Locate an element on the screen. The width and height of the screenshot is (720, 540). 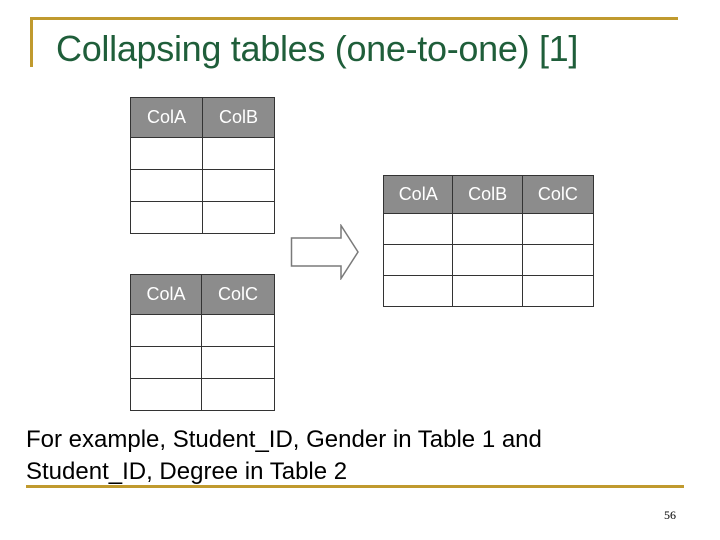
table-1: ColA ColB is located at coordinates (202, 165).